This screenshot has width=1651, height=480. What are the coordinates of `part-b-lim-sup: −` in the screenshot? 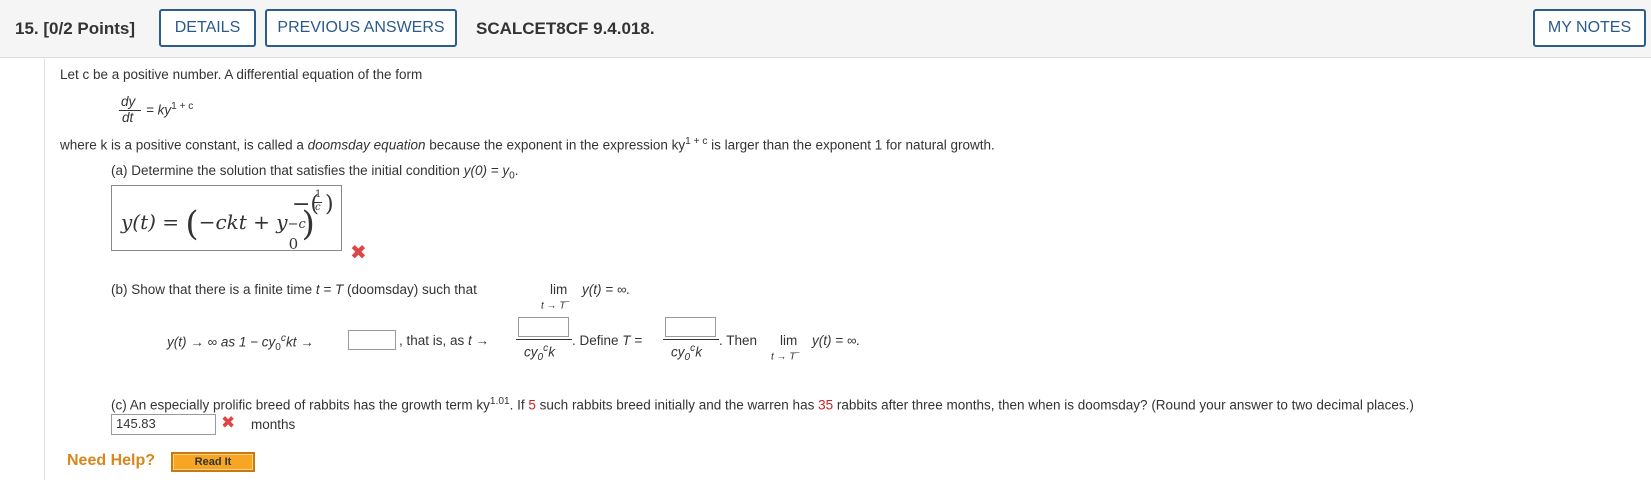 It's located at (567, 301).